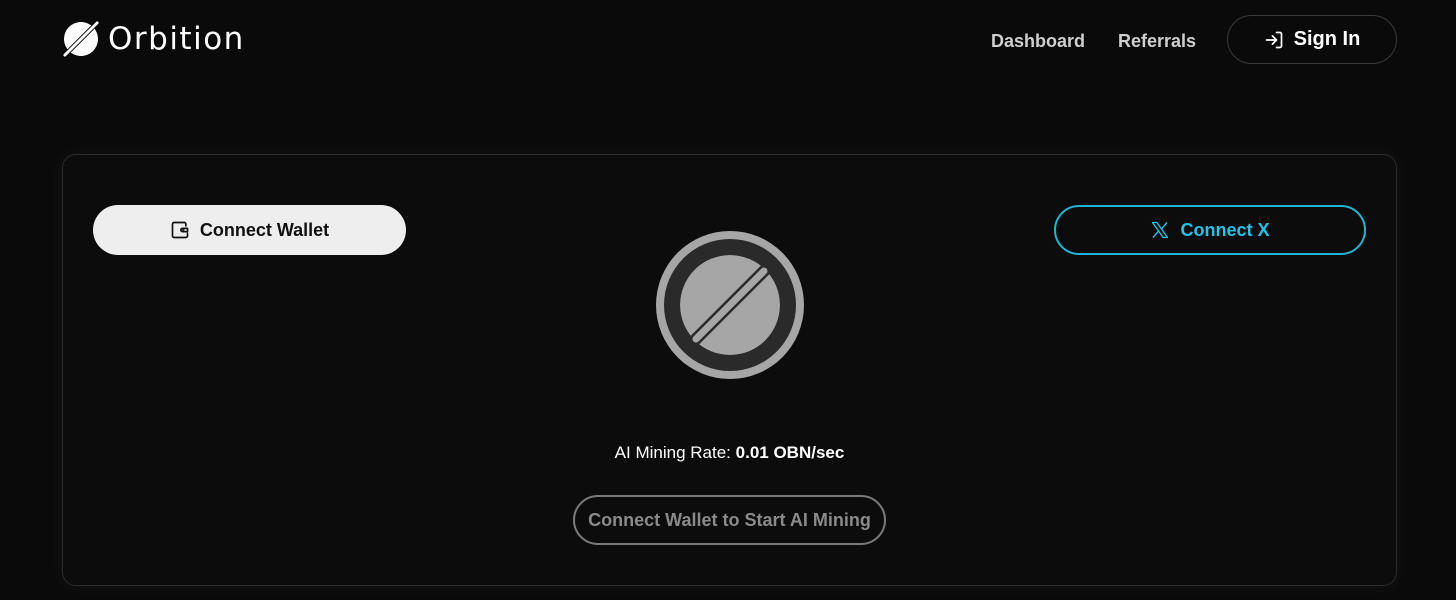 The height and width of the screenshot is (600, 1456). What do you see at coordinates (1160, 230) in the screenshot?
I see `x-logo-icon` at bounding box center [1160, 230].